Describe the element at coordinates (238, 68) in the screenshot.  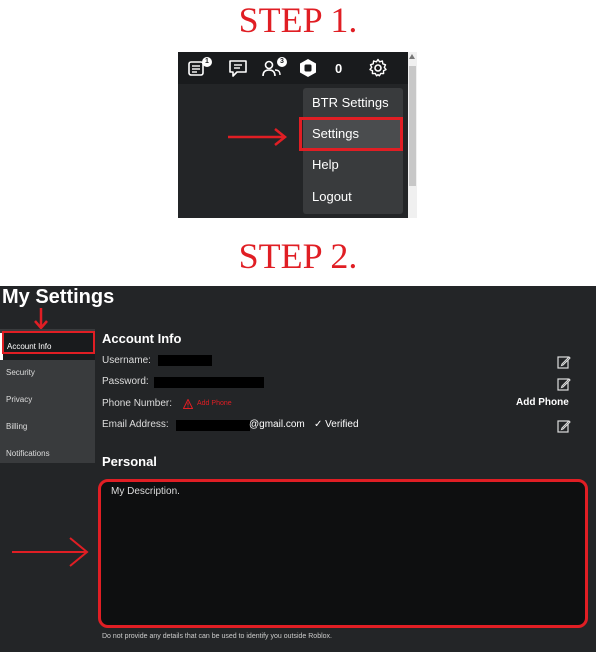
I see `chat-icon` at that location.